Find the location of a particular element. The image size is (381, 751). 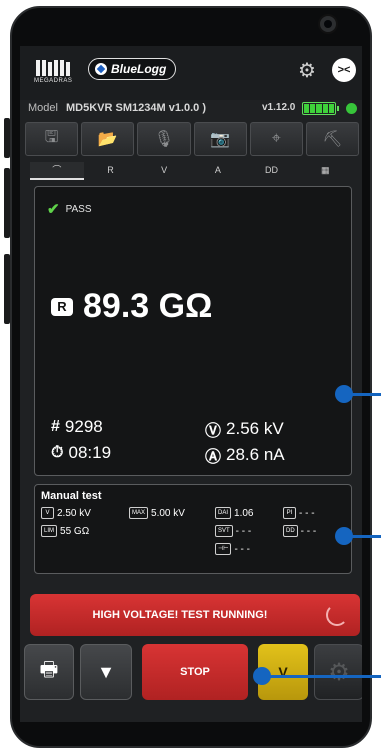

resistance-value: 89.3 GΩ is located at coordinates (148, 306).